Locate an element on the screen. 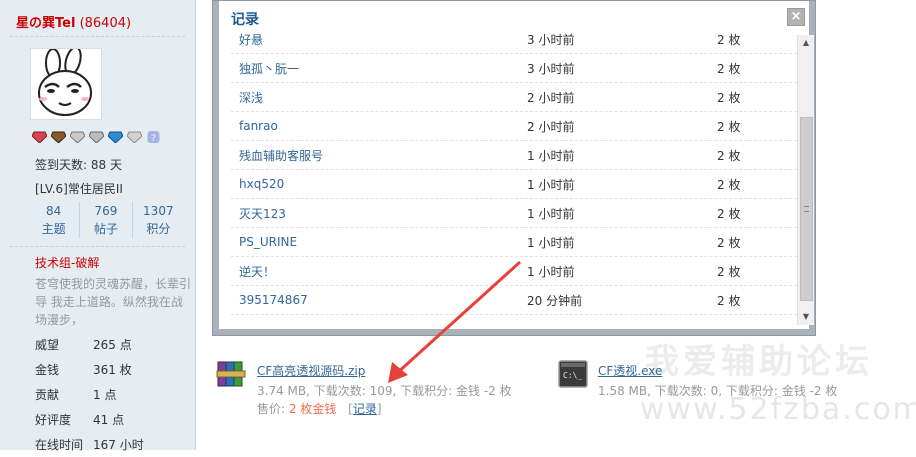 The width and height of the screenshot is (916, 457). record-row: PS_URINE 1 小时前 2 枚 is located at coordinates (514, 242).